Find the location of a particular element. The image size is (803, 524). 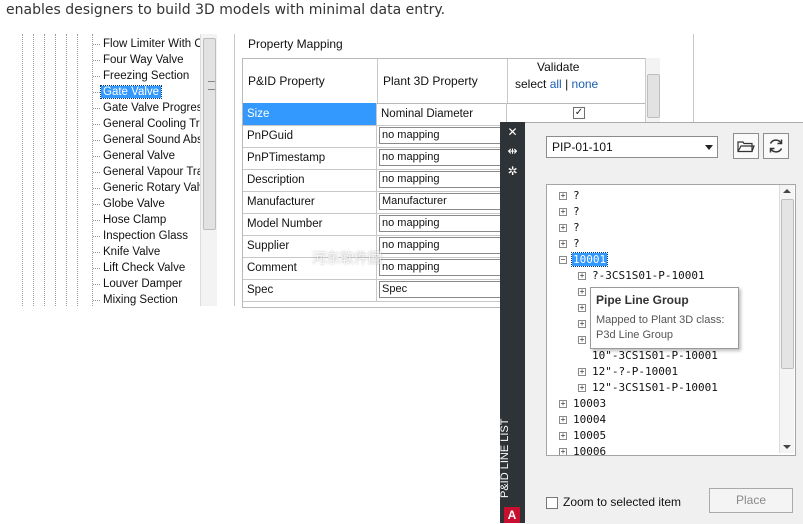

class-tree-item-label: Flow Limiter With Orif is located at coordinates (158, 44).